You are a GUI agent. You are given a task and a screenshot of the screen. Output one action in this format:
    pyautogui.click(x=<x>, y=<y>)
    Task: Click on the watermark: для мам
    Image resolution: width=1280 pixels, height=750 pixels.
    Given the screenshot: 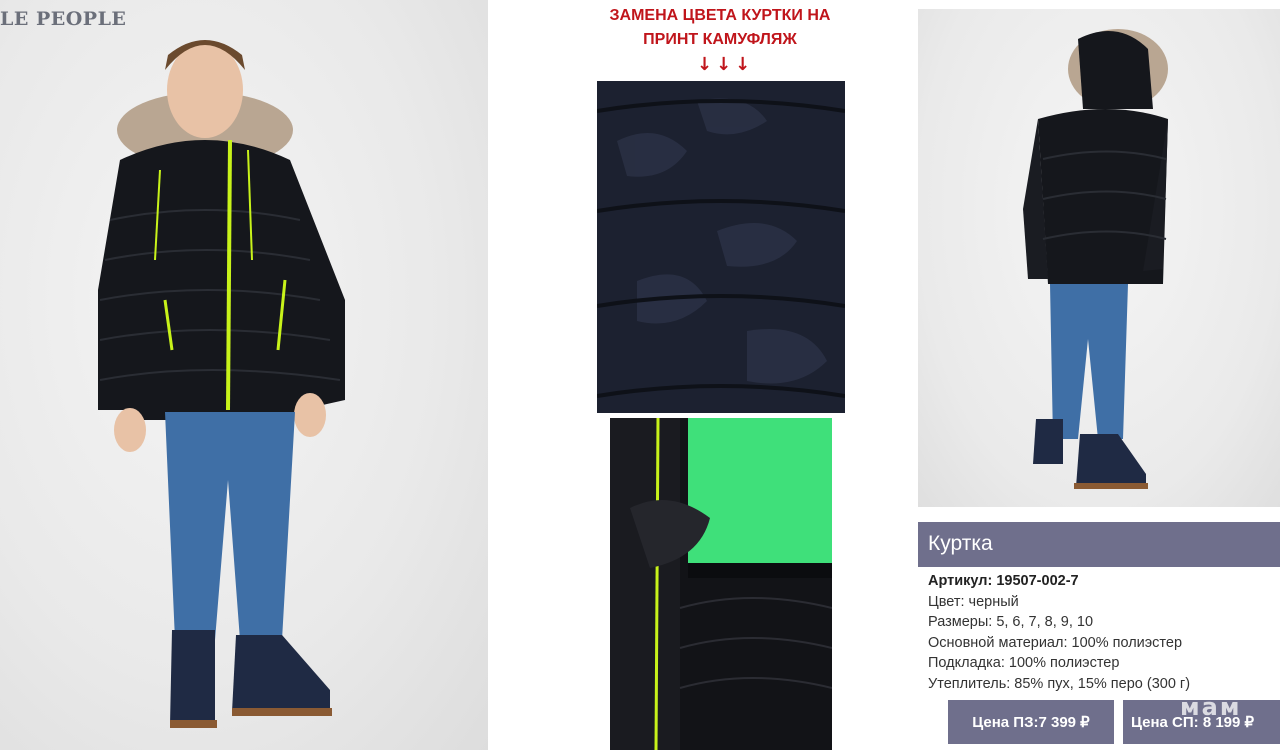 What is the action you would take?
    pyautogui.click(x=1211, y=700)
    